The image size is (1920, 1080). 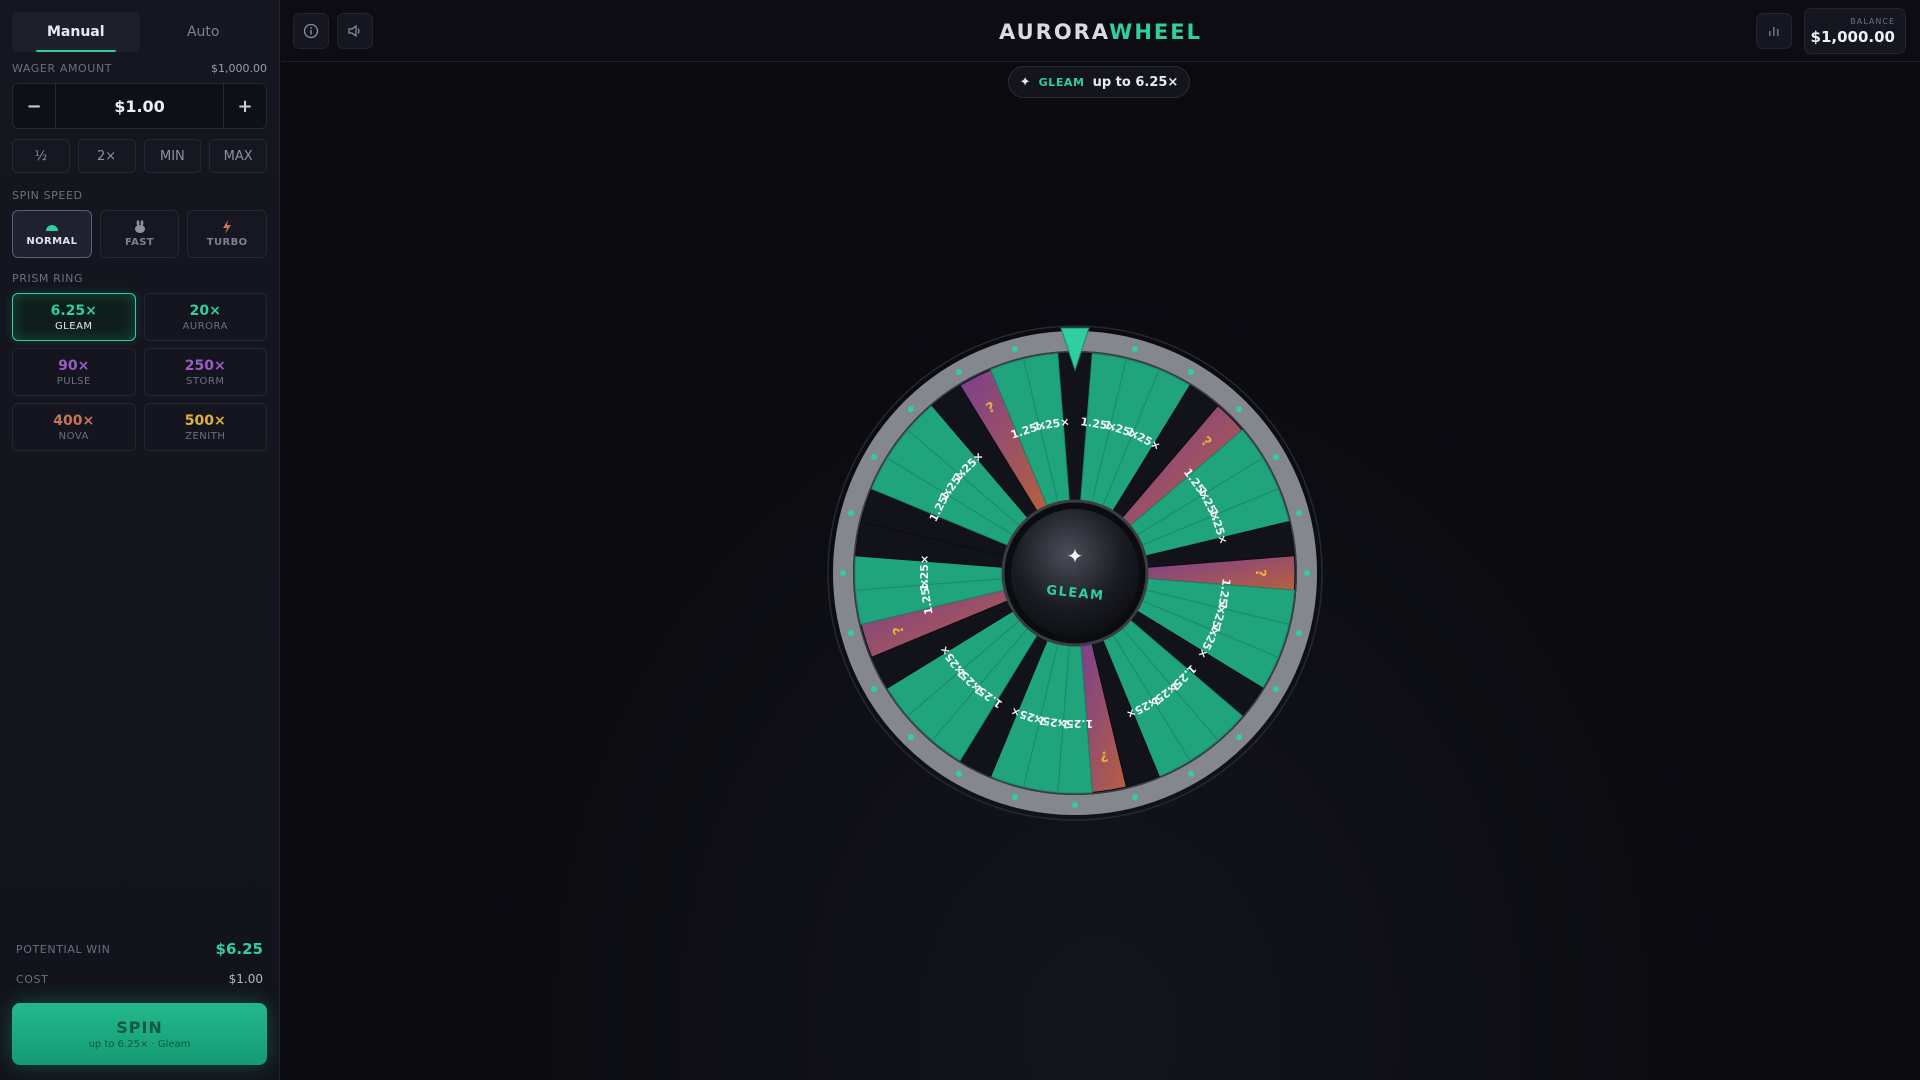 I want to click on wheel-hub, so click(x=1075, y=573).